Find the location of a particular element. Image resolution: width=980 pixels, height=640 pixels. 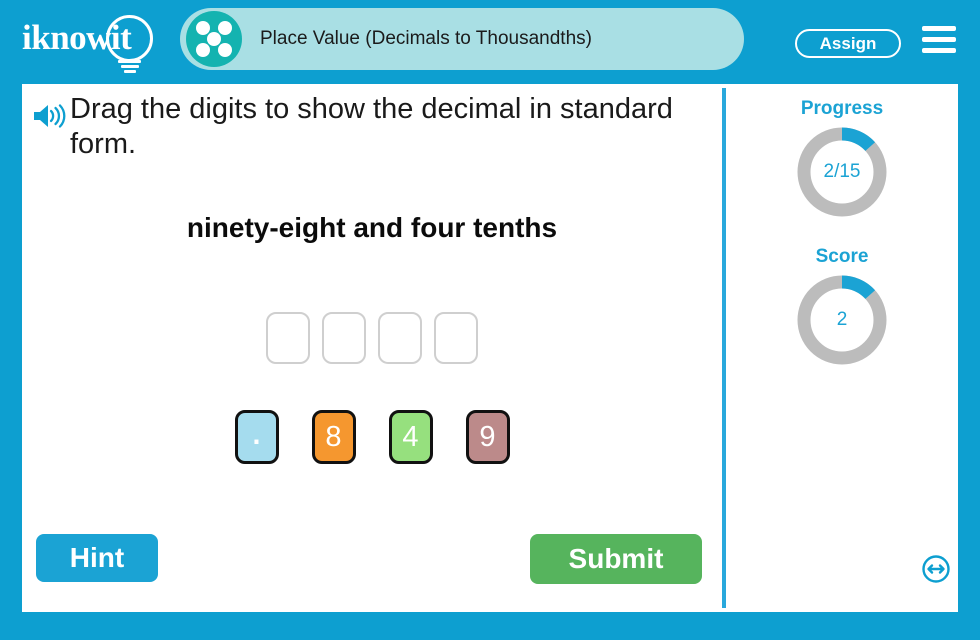

lightbulb-icon is located at coordinates (129, 38).